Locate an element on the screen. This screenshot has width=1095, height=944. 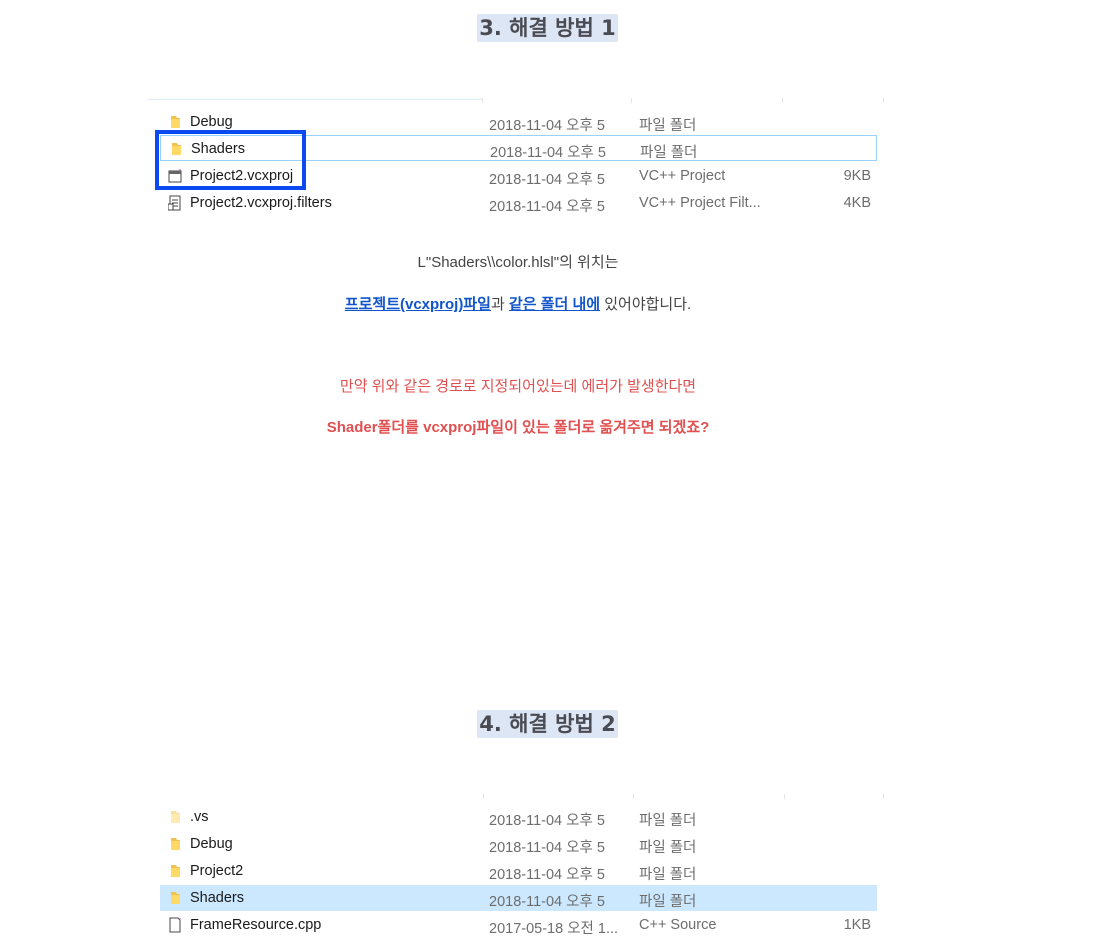
location-requirement-text: 프로젝트(vcxproj)파일과 같은 폴더 내에 있어야합니다. is located at coordinates (518, 304).